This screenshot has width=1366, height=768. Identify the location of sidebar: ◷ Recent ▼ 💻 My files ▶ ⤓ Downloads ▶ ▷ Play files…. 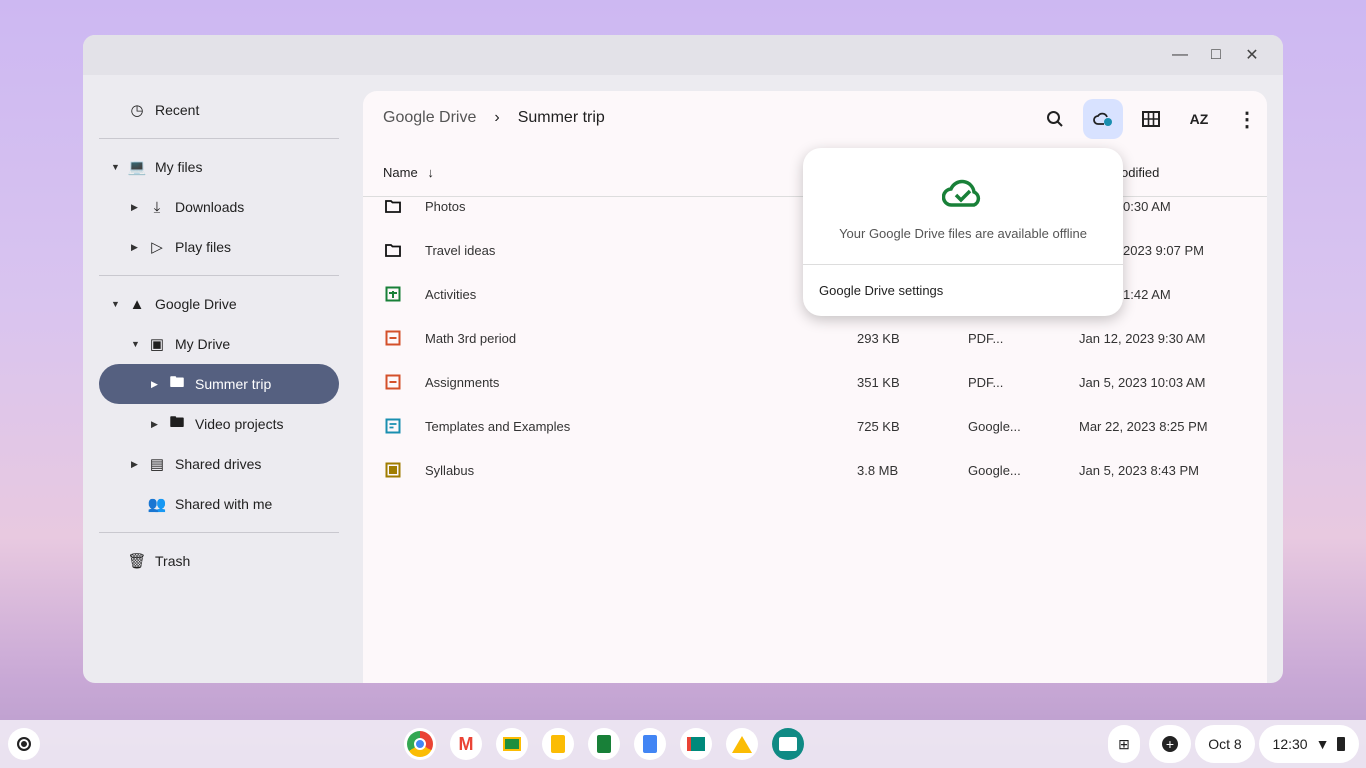
(219, 335).